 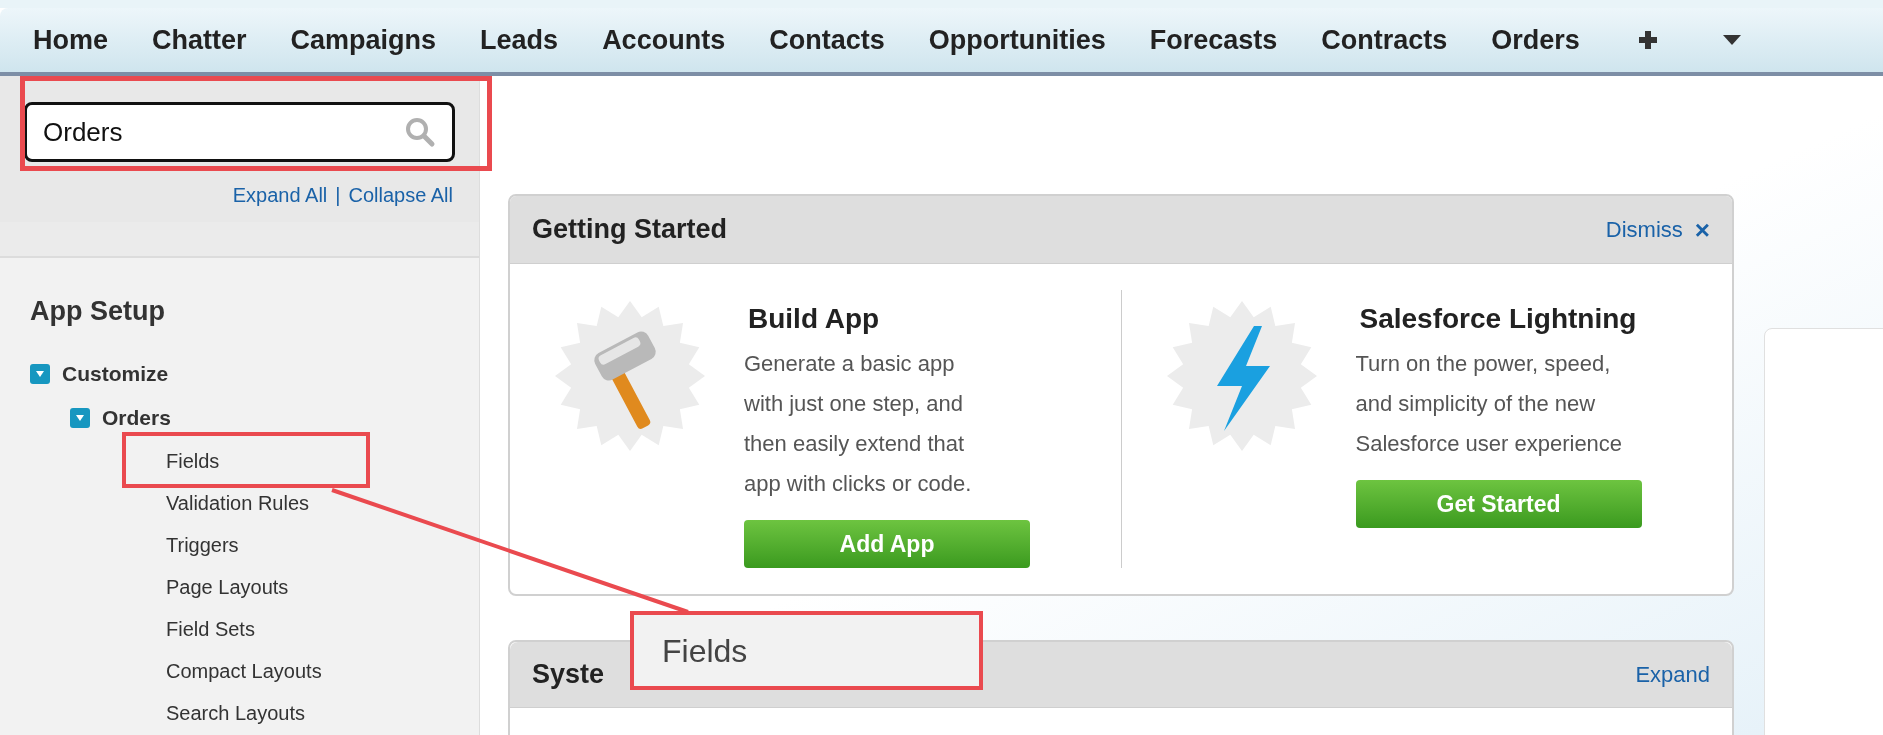 I want to click on nav-tab: Home, so click(x=70, y=40).